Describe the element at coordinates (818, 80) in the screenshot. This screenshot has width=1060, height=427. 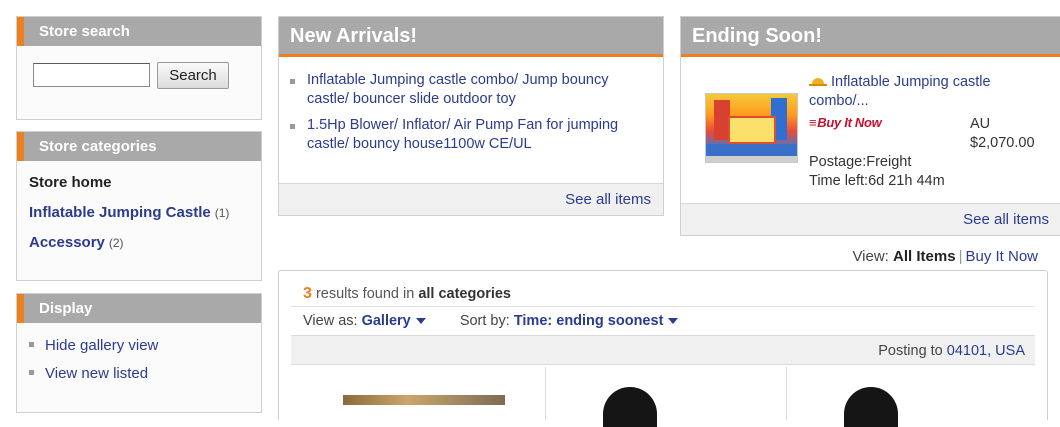
I see `sunset-icon` at that location.